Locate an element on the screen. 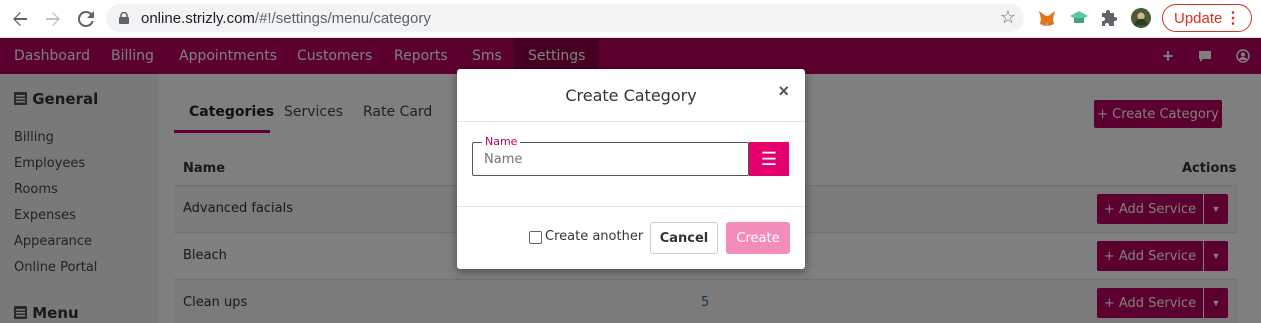 This screenshot has height=323, width=1261. lock-icon is located at coordinates (124, 18).